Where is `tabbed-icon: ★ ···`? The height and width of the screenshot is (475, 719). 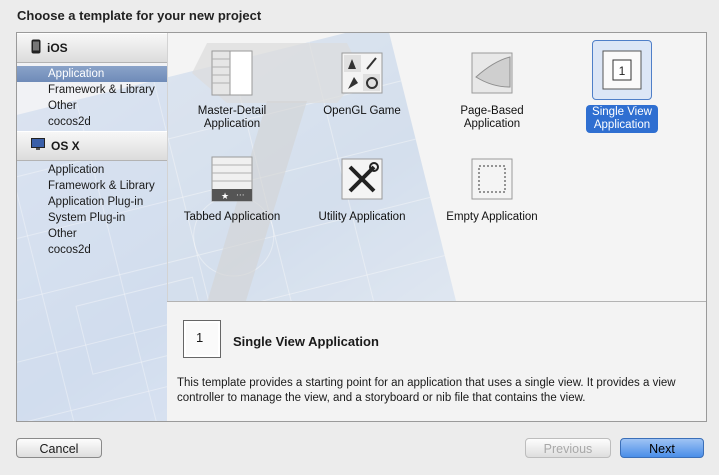
tabbed-icon: ★ ··· is located at coordinates (232, 179).